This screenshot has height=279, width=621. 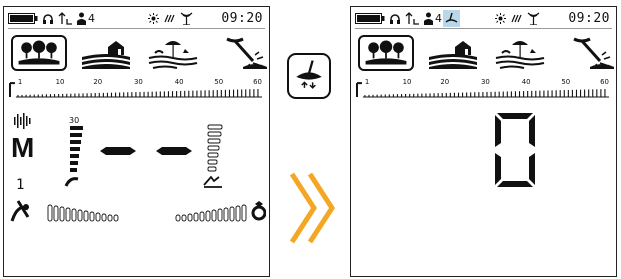 What do you see at coordinates (211, 213) in the screenshot?
I see `discrimination-bars-right` at bounding box center [211, 213].